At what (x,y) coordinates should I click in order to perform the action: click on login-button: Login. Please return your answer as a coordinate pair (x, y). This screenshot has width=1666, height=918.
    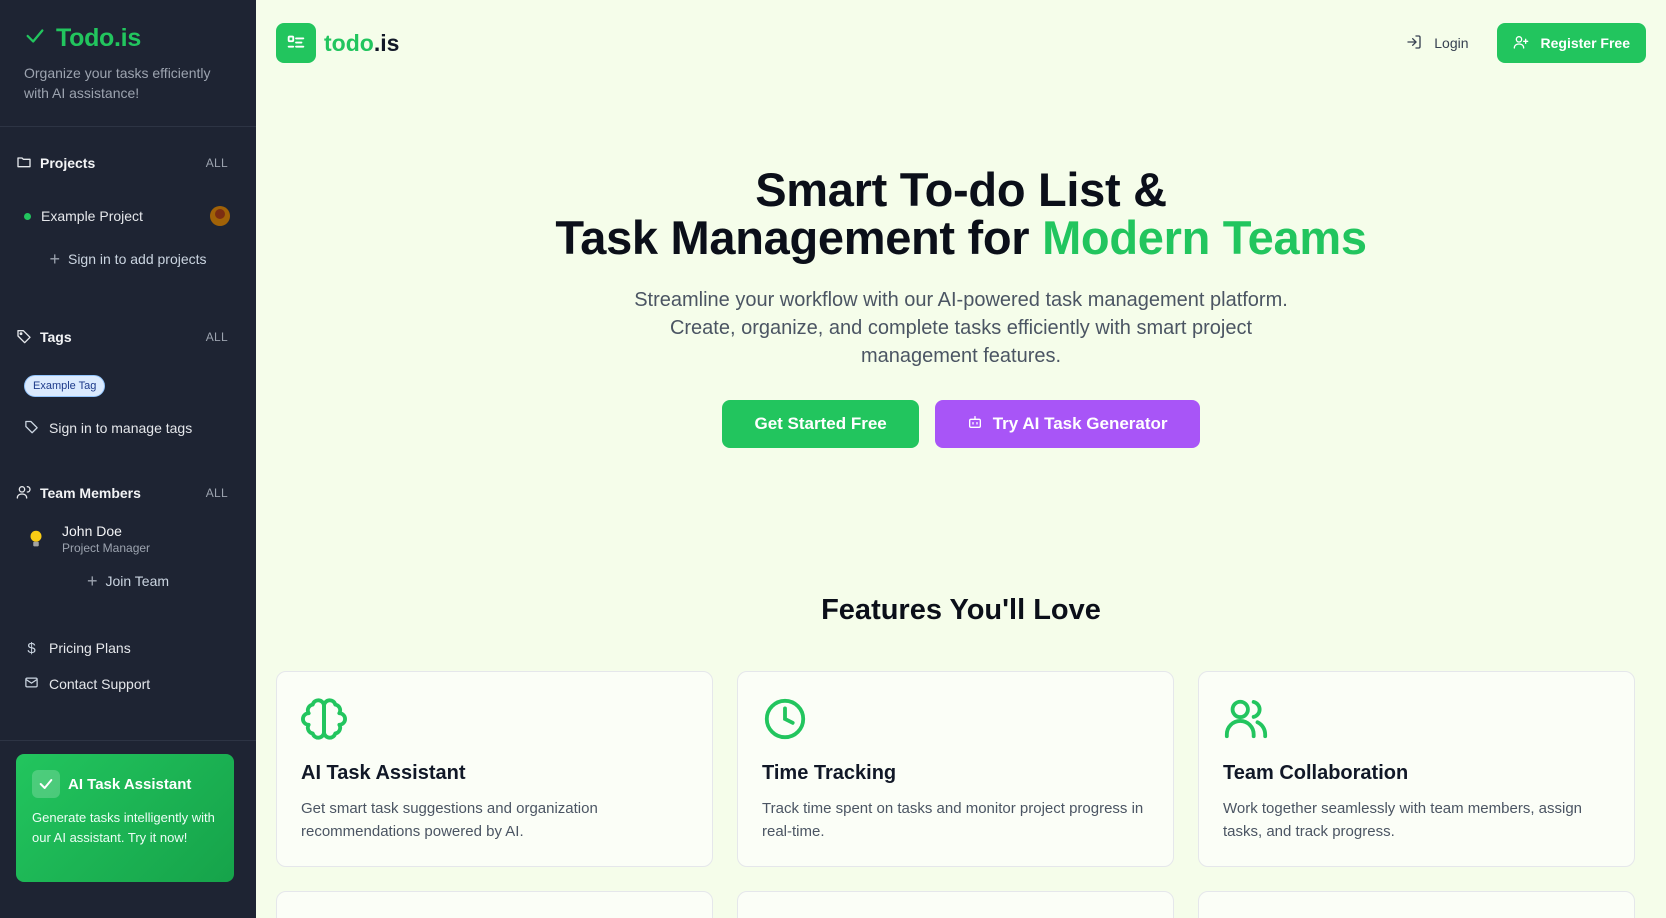
    Looking at the image, I should click on (1437, 43).